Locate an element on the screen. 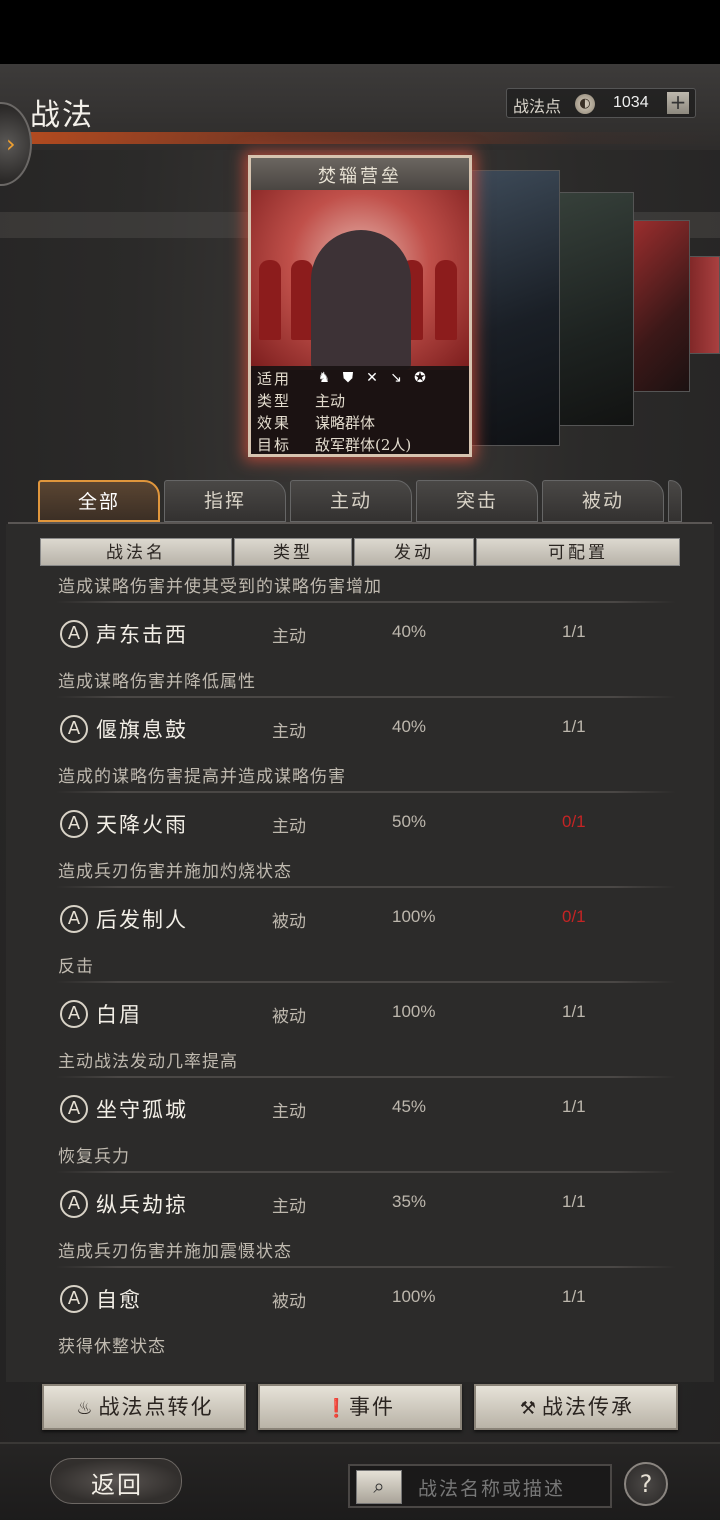 The width and height of the screenshot is (720, 1520). chariot-icon: ✪ is located at coordinates (420, 378).